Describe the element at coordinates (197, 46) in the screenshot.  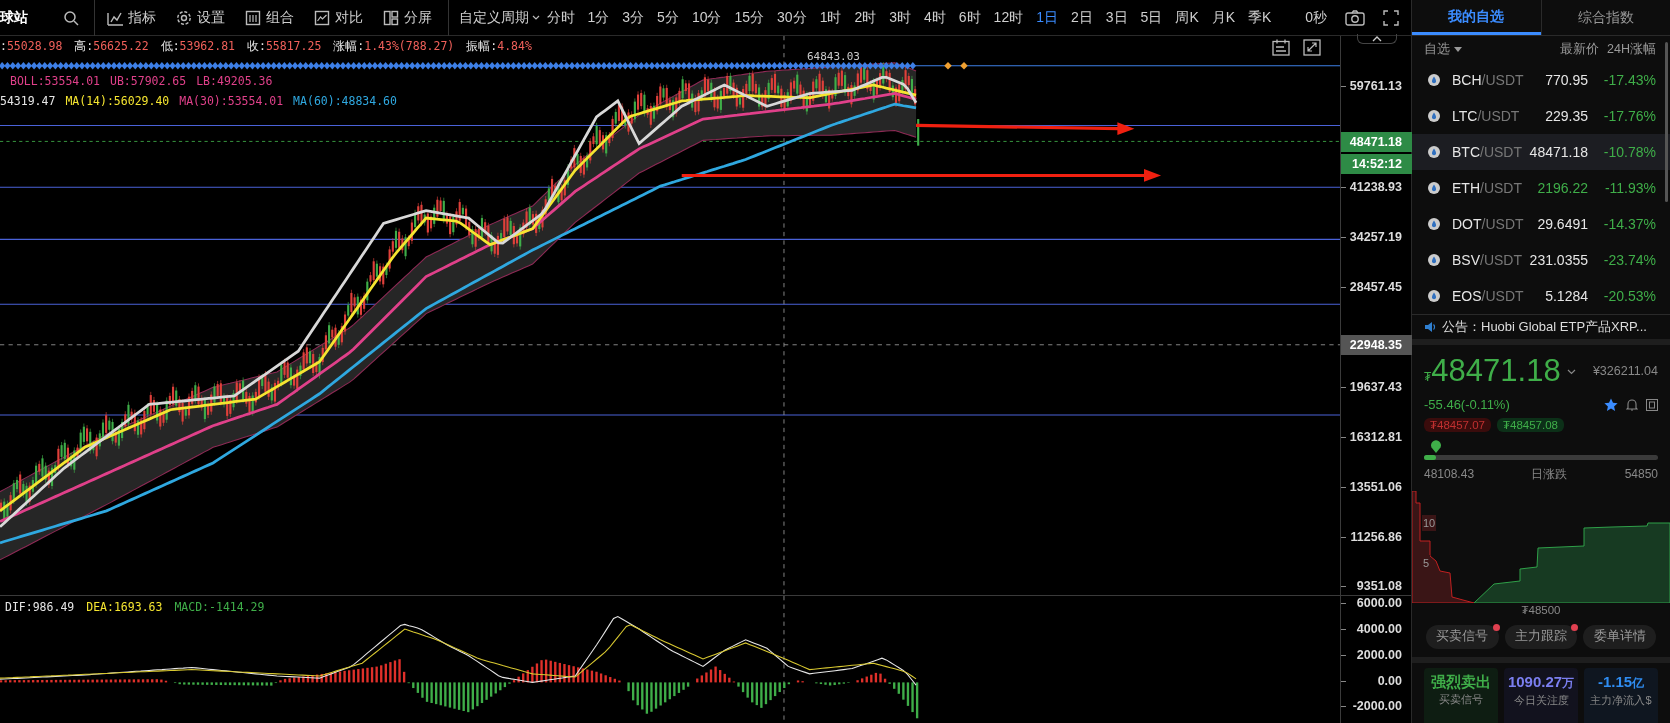
I see `ohlc-reading: 低:53962.81` at that location.